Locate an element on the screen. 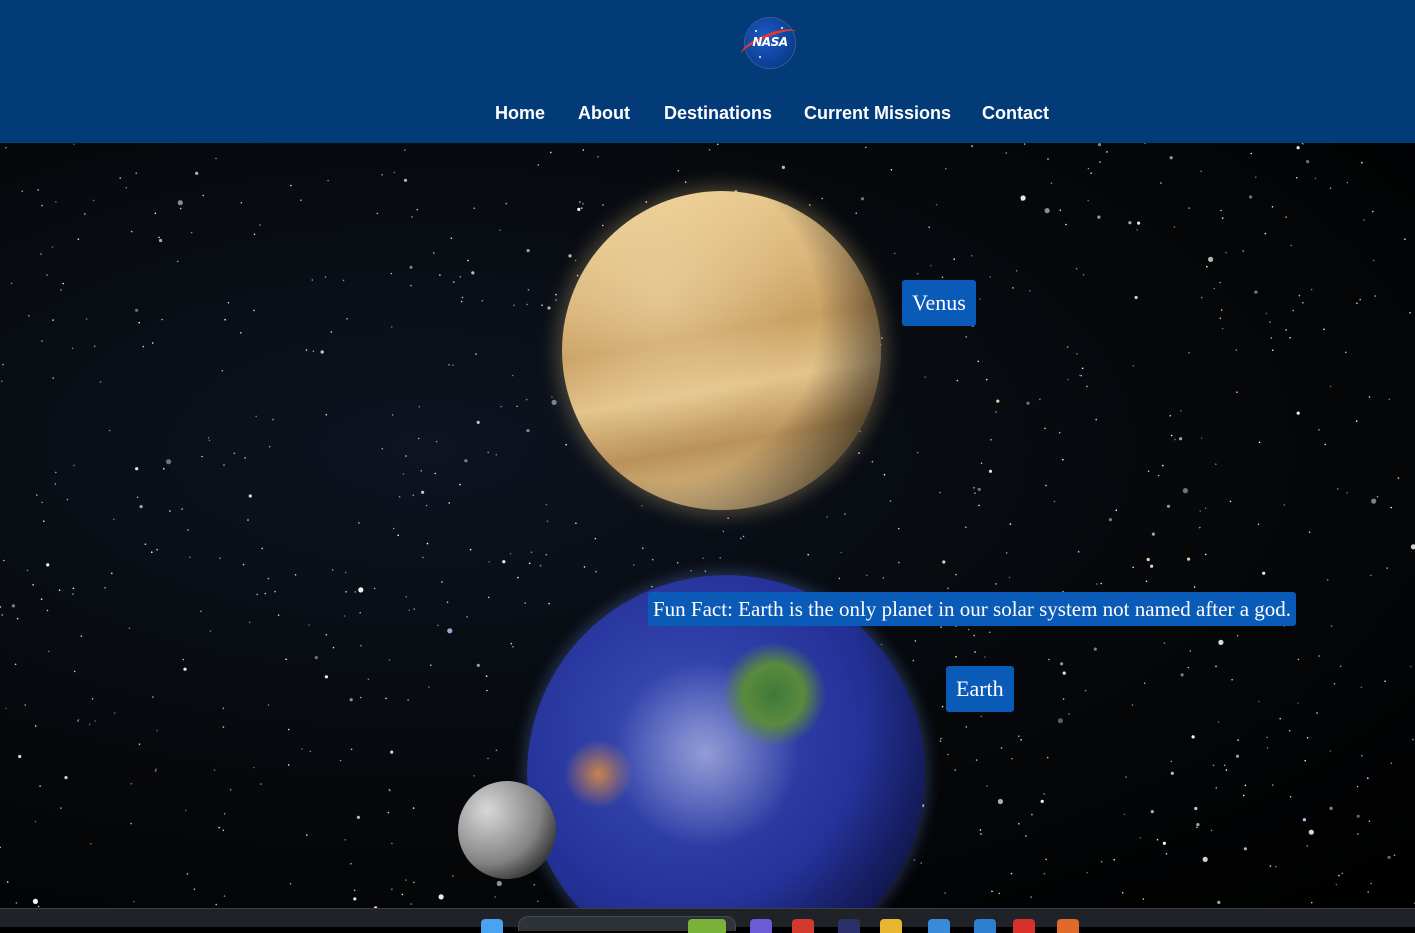  vscode-icon is located at coordinates (985, 926).